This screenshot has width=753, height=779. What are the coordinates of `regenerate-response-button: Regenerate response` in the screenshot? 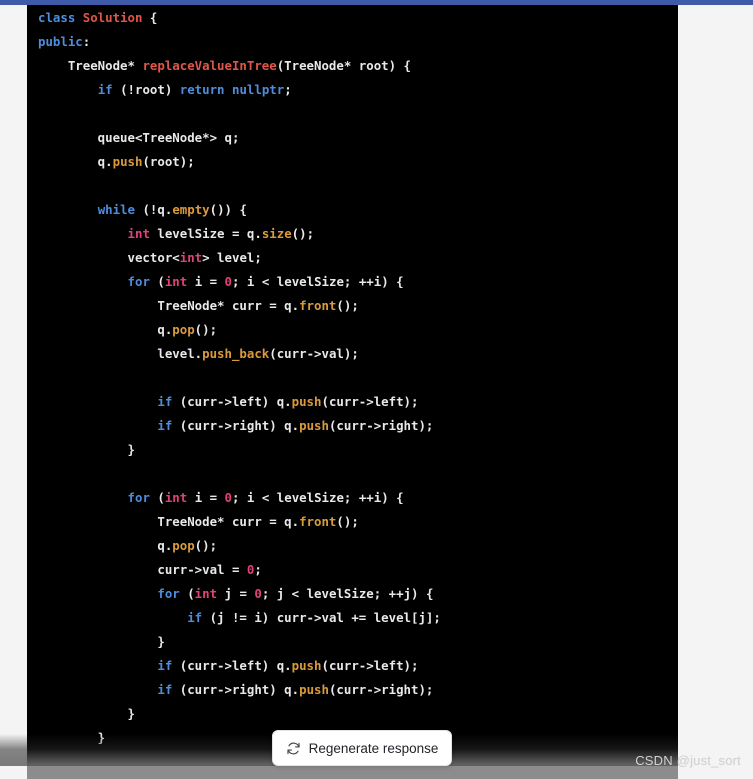 It's located at (362, 748).